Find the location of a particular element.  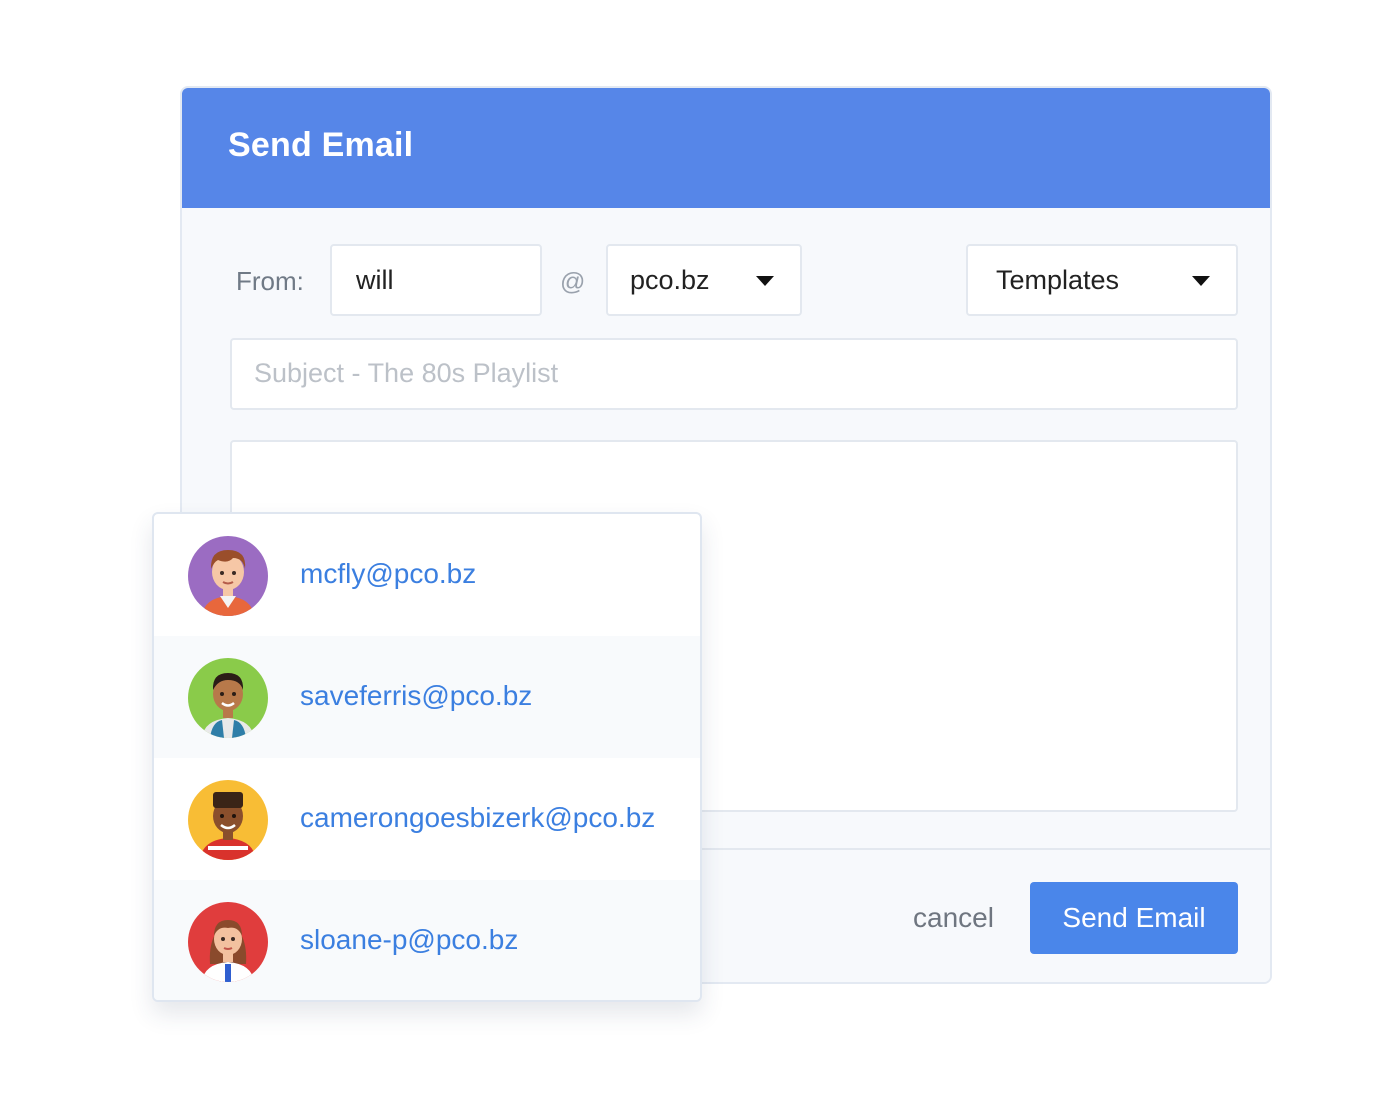

suggestion-item: saveferris@pco.bz is located at coordinates (427, 697).